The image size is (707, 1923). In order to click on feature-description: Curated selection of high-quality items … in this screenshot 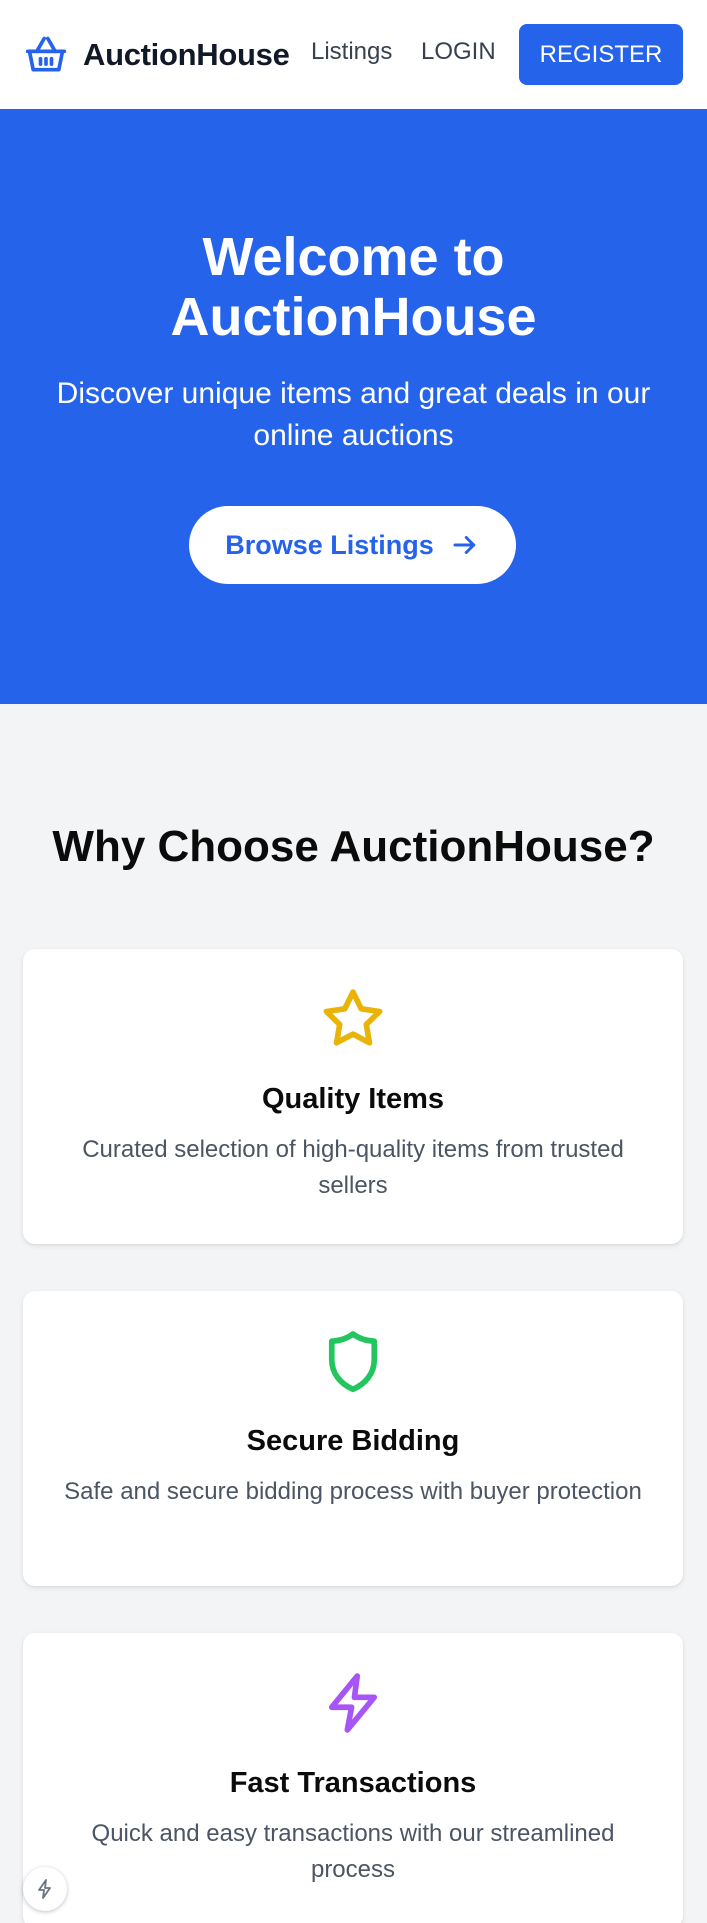, I will do `click(353, 1167)`.